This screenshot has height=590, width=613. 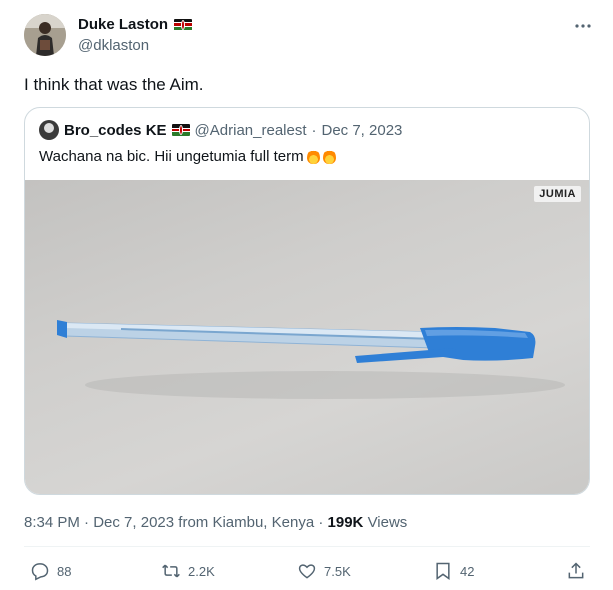 What do you see at coordinates (49, 130) in the screenshot?
I see `quoted-avatar` at bounding box center [49, 130].